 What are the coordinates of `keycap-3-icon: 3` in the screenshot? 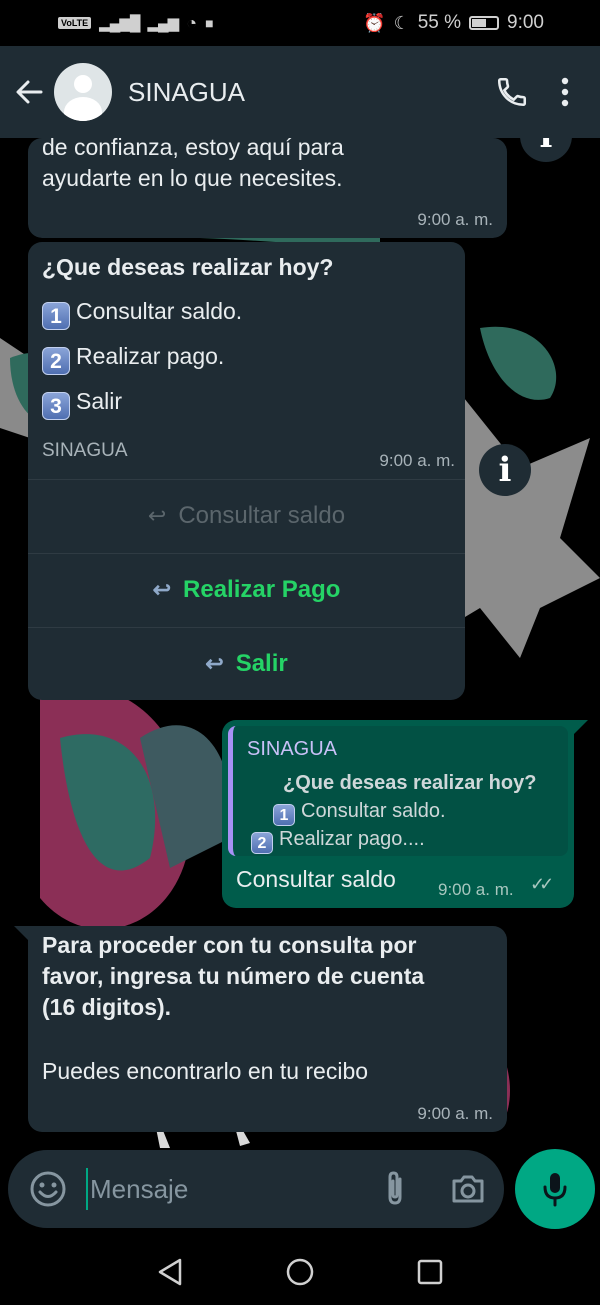 It's located at (56, 406).